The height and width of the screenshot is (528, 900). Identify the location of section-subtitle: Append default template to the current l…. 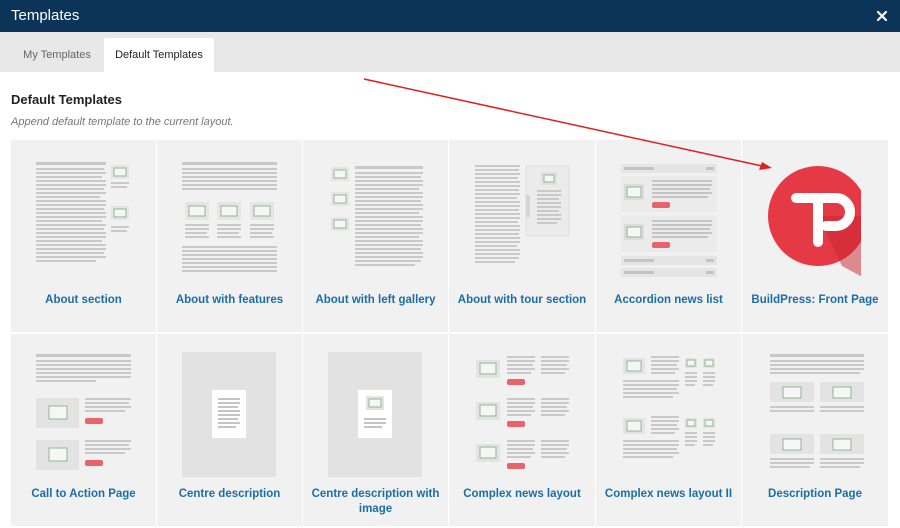
(122, 122).